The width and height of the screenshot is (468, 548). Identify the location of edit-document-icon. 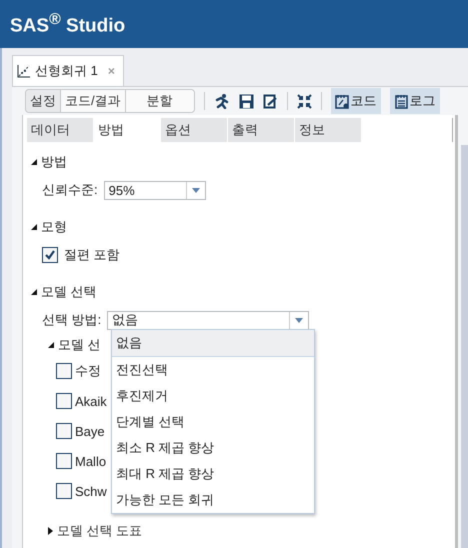
(270, 101).